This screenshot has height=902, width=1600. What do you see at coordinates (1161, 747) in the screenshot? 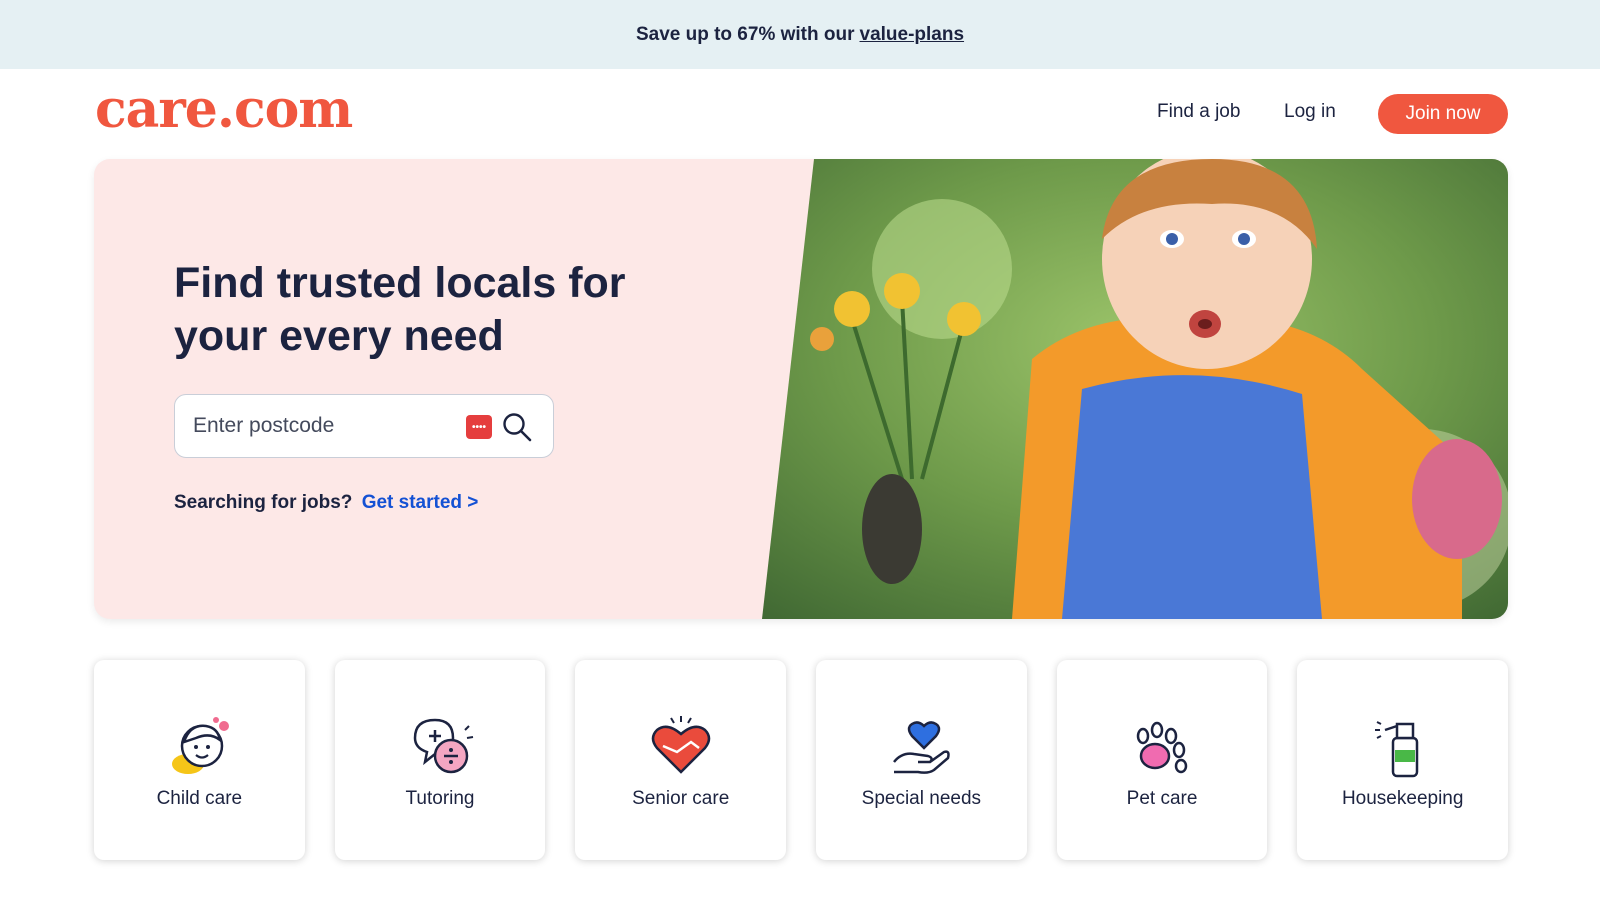
I see `pet-care-icon` at bounding box center [1161, 747].